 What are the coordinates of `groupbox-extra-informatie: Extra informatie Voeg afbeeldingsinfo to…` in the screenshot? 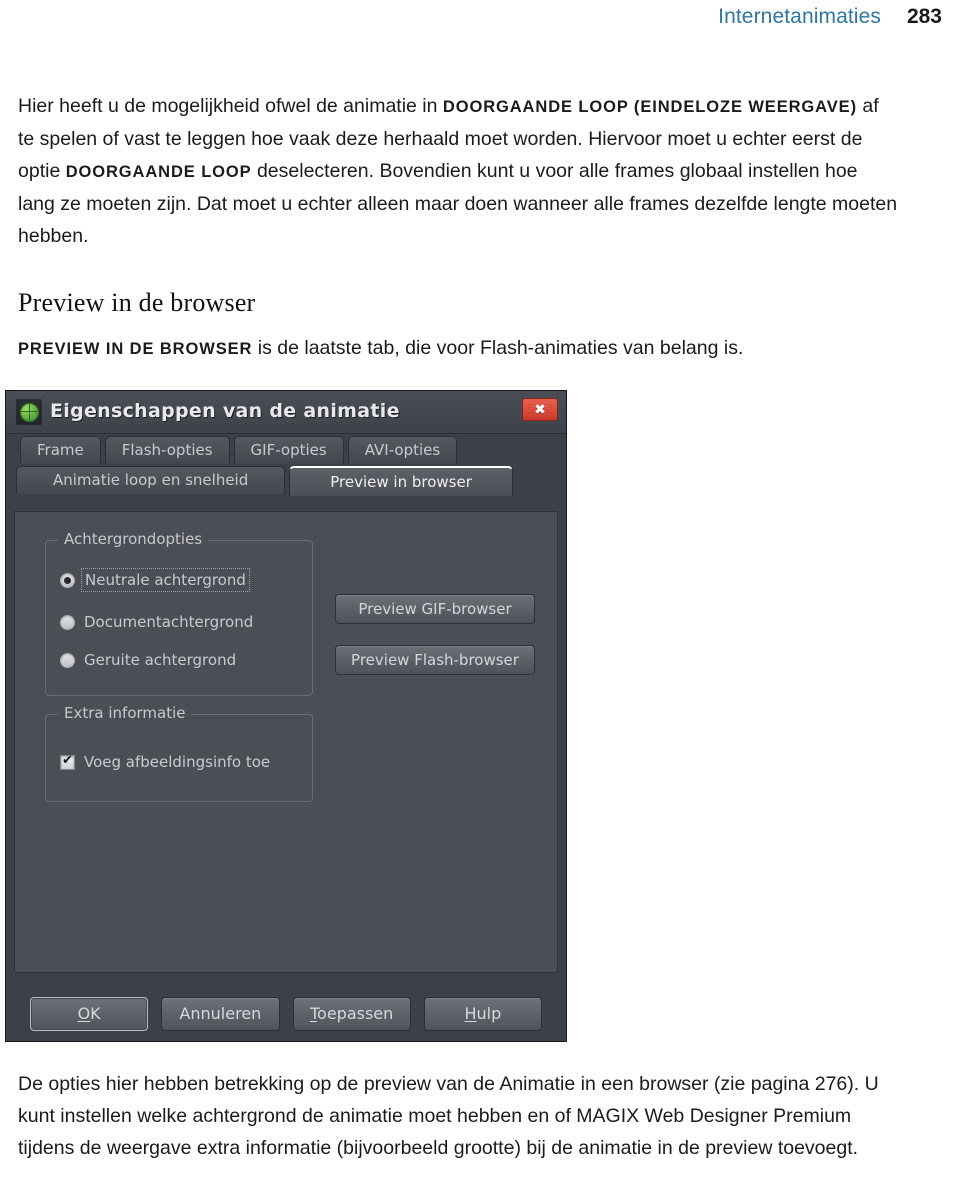 It's located at (179, 753).